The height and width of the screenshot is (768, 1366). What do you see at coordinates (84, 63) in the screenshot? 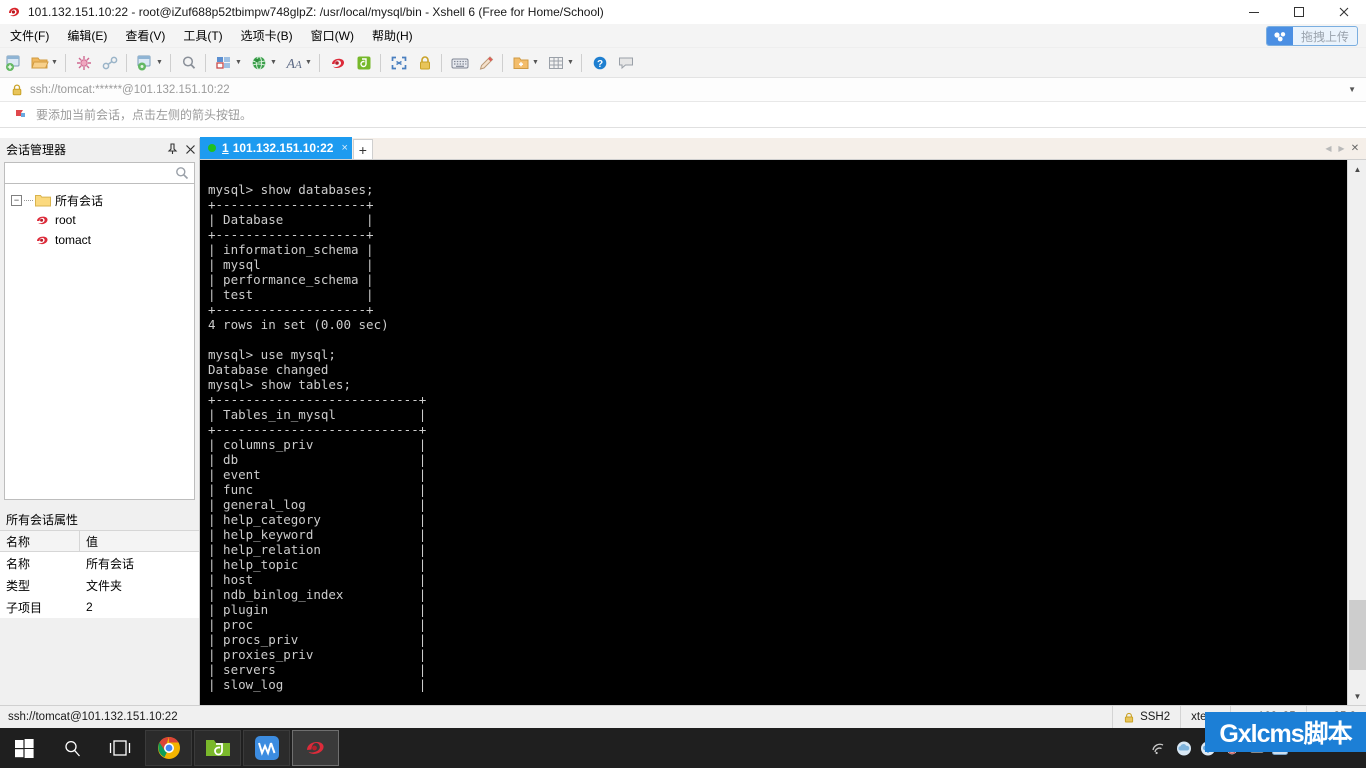
I see `connect-button` at bounding box center [84, 63].